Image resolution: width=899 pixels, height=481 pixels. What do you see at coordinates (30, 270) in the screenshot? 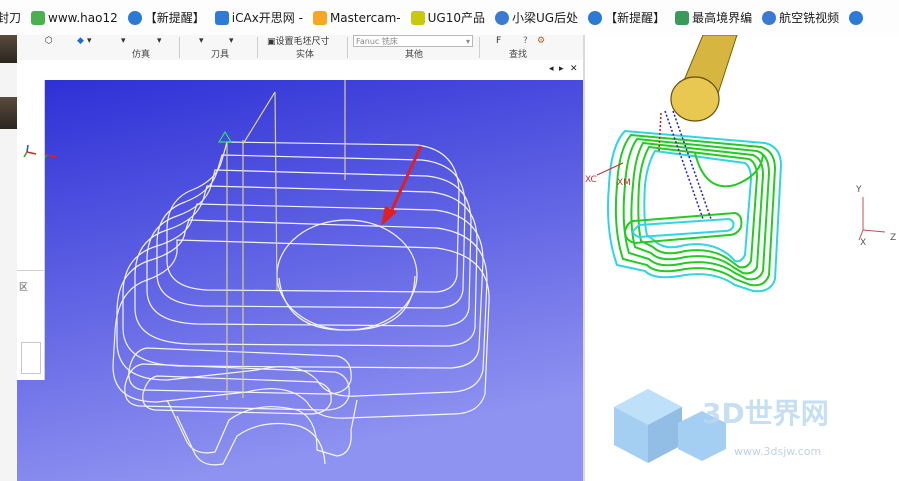
I see `panel-divider` at bounding box center [30, 270].